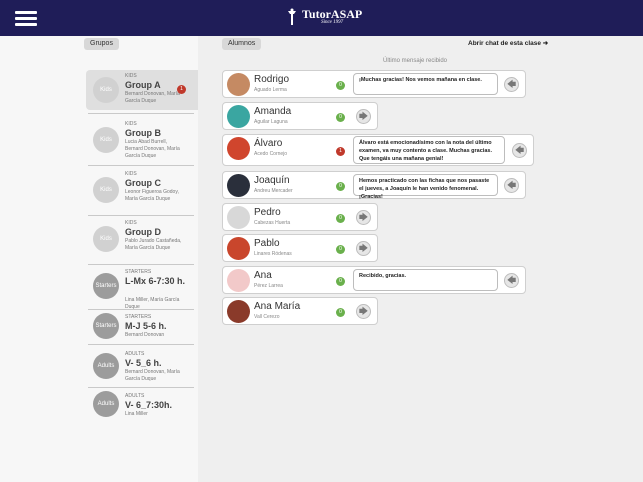 The height and width of the screenshot is (482, 643). What do you see at coordinates (300, 217) in the screenshot?
I see `student-row: Pedro Cabezas Huerta 0 🡆` at bounding box center [300, 217].